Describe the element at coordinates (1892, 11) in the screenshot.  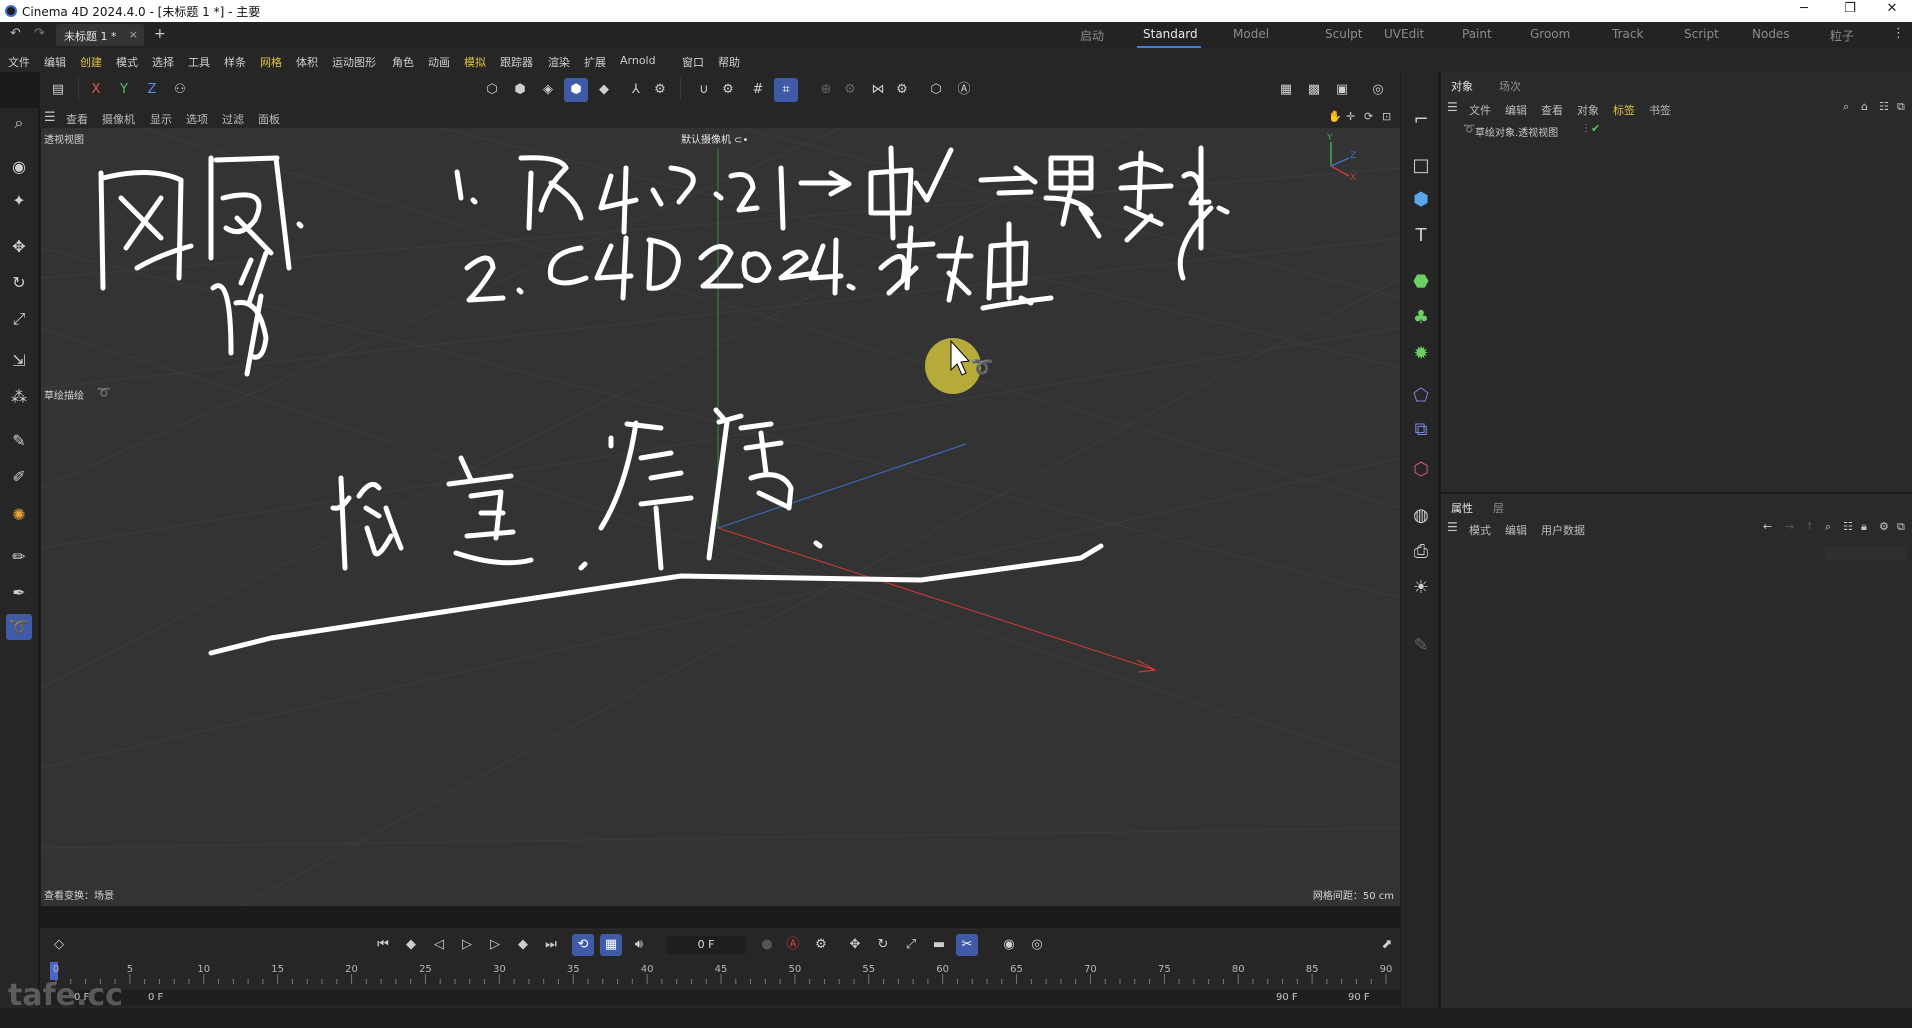
I see `close-button: ✕` at that location.